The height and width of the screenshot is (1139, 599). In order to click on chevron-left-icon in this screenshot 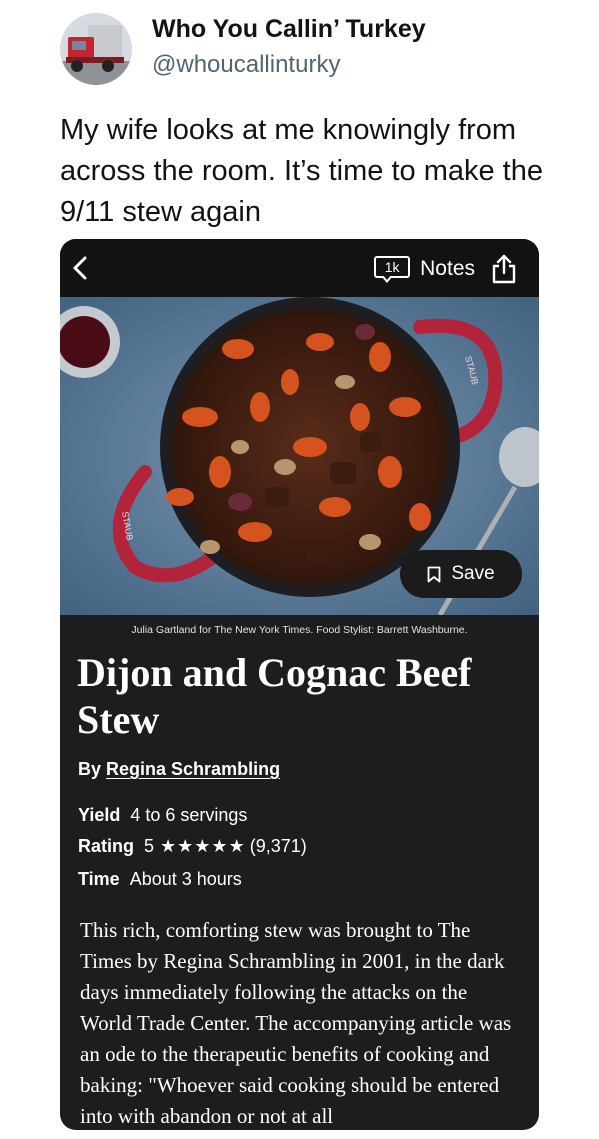, I will do `click(81, 268)`.